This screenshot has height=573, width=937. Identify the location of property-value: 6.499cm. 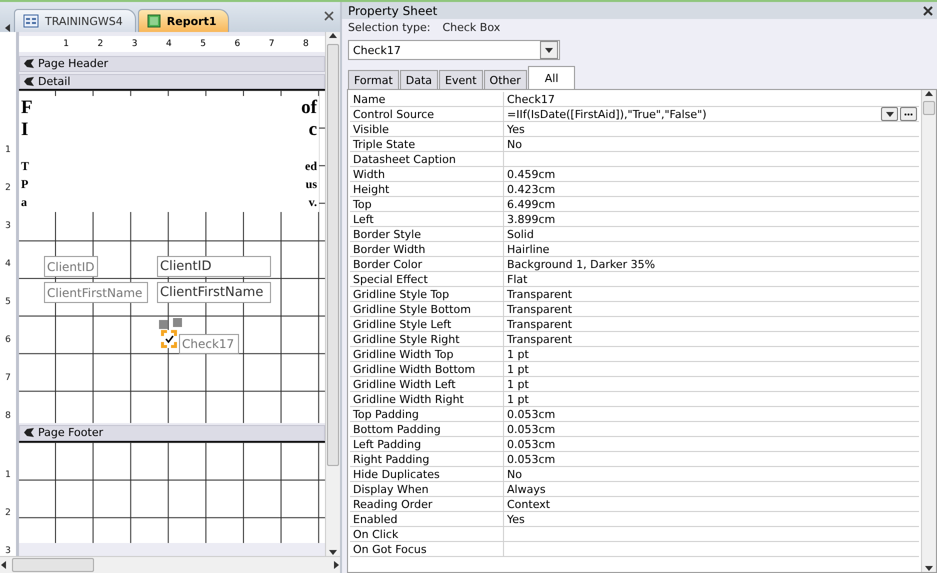
(711, 204).